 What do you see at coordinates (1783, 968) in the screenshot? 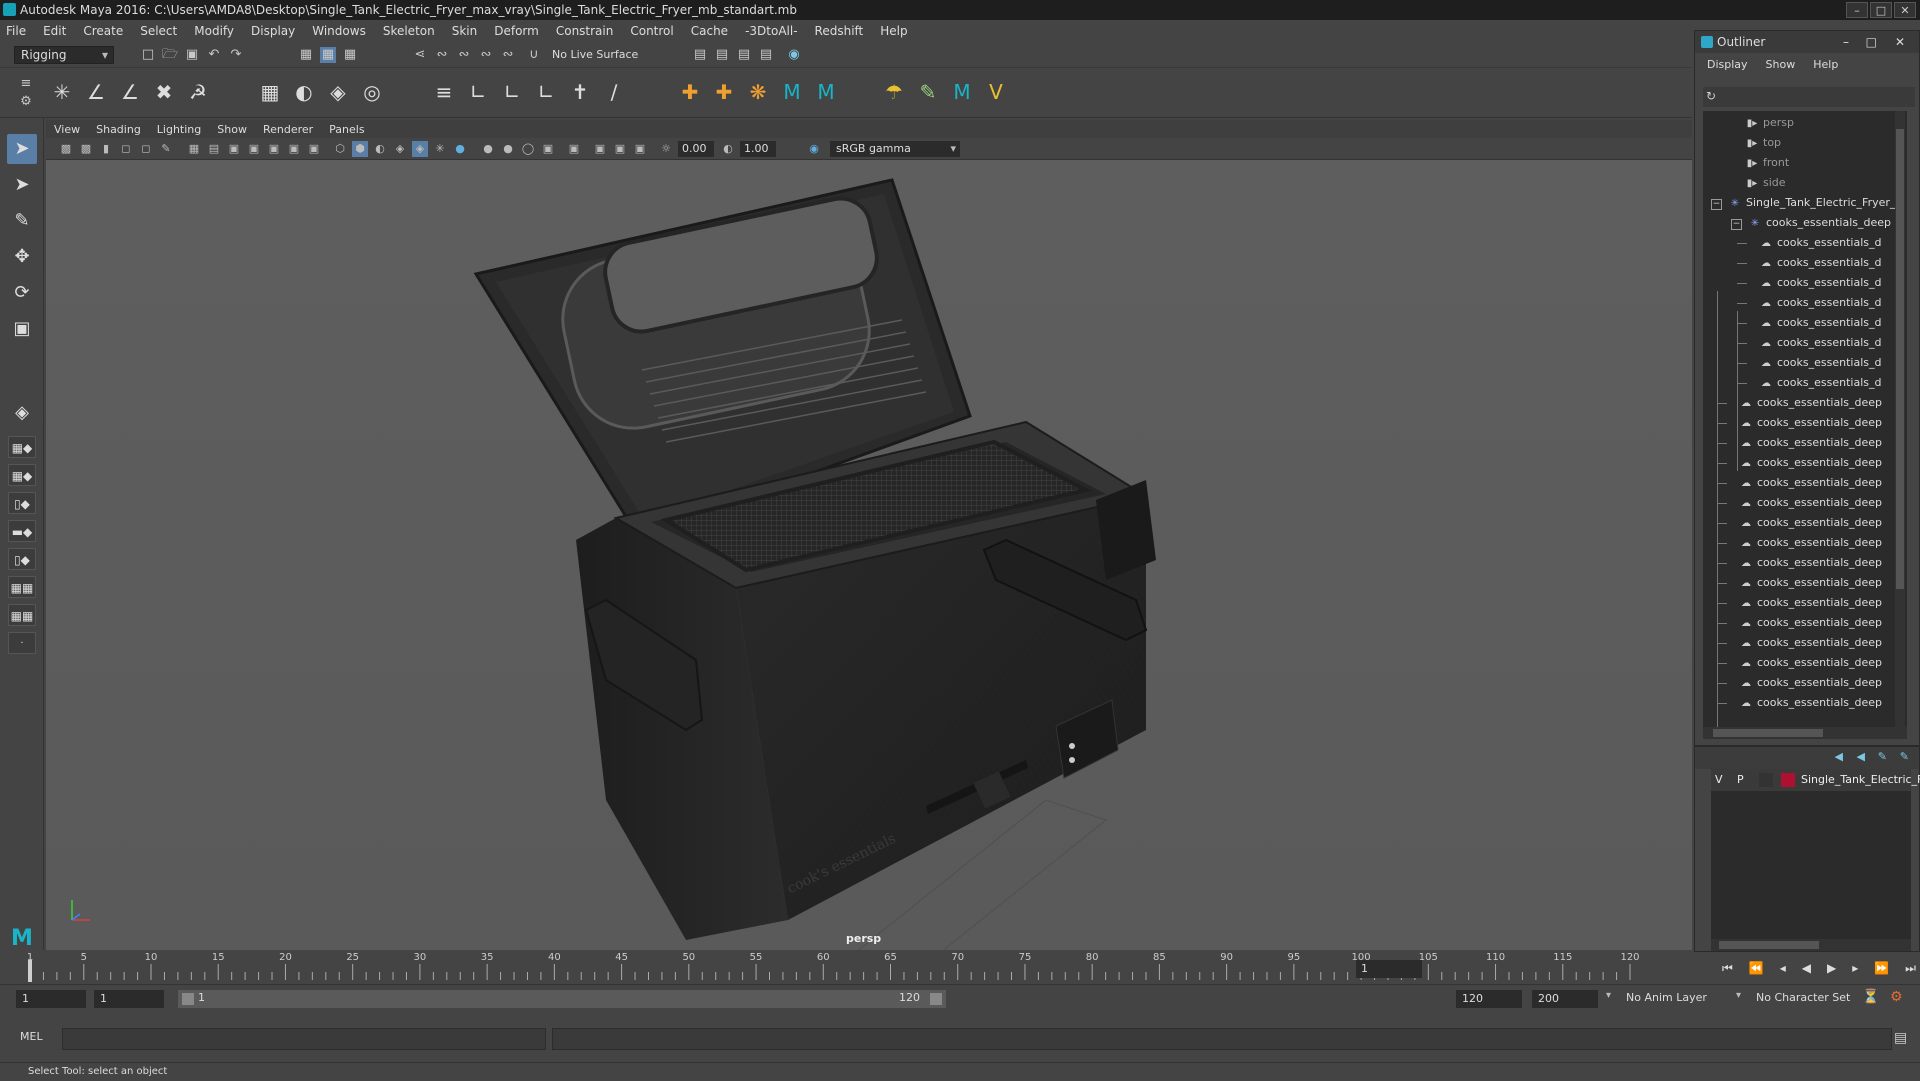
I see `step-back-frame-icon: ◂` at bounding box center [1783, 968].